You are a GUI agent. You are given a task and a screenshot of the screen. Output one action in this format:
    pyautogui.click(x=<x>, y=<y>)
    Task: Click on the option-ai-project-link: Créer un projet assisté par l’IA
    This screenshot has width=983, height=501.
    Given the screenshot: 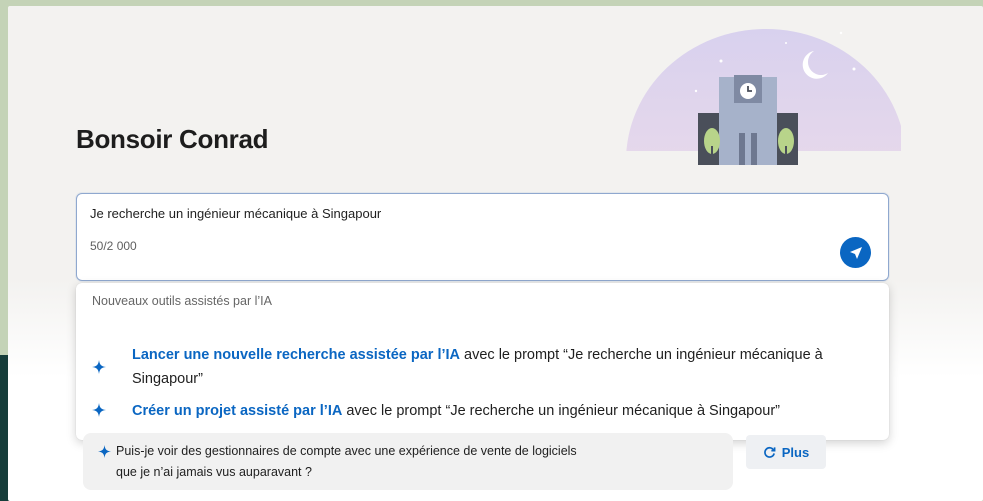 What is the action you would take?
    pyautogui.click(x=237, y=411)
    